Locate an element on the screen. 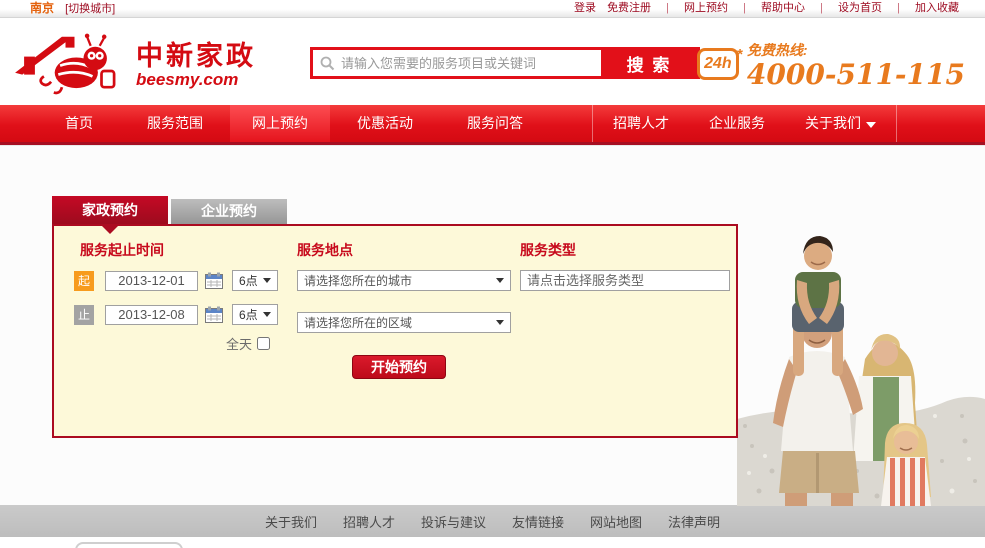 The width and height of the screenshot is (985, 548). footer-link-sitemap: 网站地图 is located at coordinates (616, 521).